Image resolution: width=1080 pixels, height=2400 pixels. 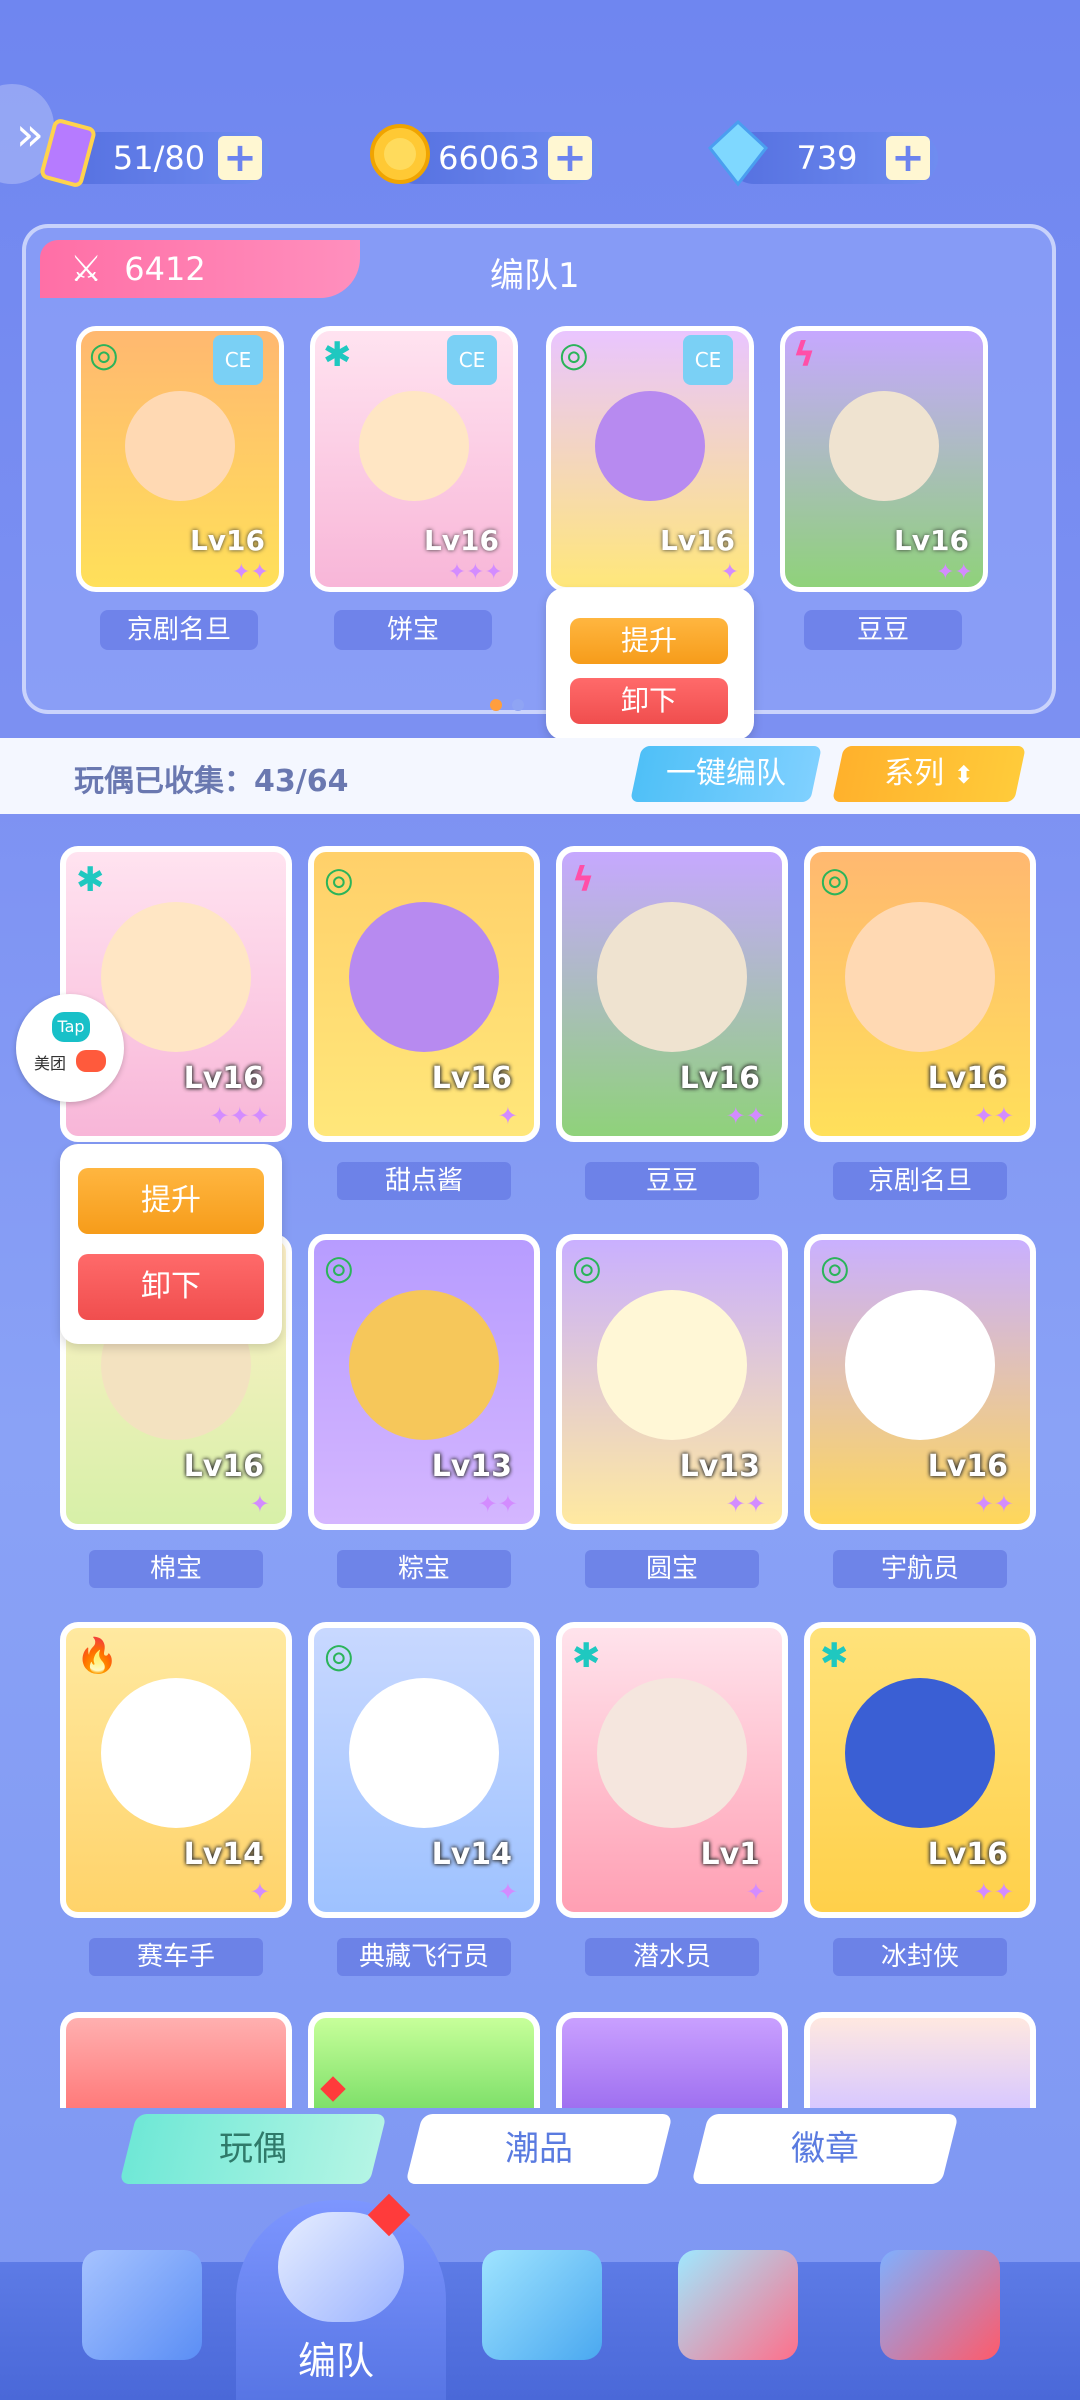 What do you see at coordinates (542, 2305) in the screenshot?
I see `nav-puzzle-icon` at bounding box center [542, 2305].